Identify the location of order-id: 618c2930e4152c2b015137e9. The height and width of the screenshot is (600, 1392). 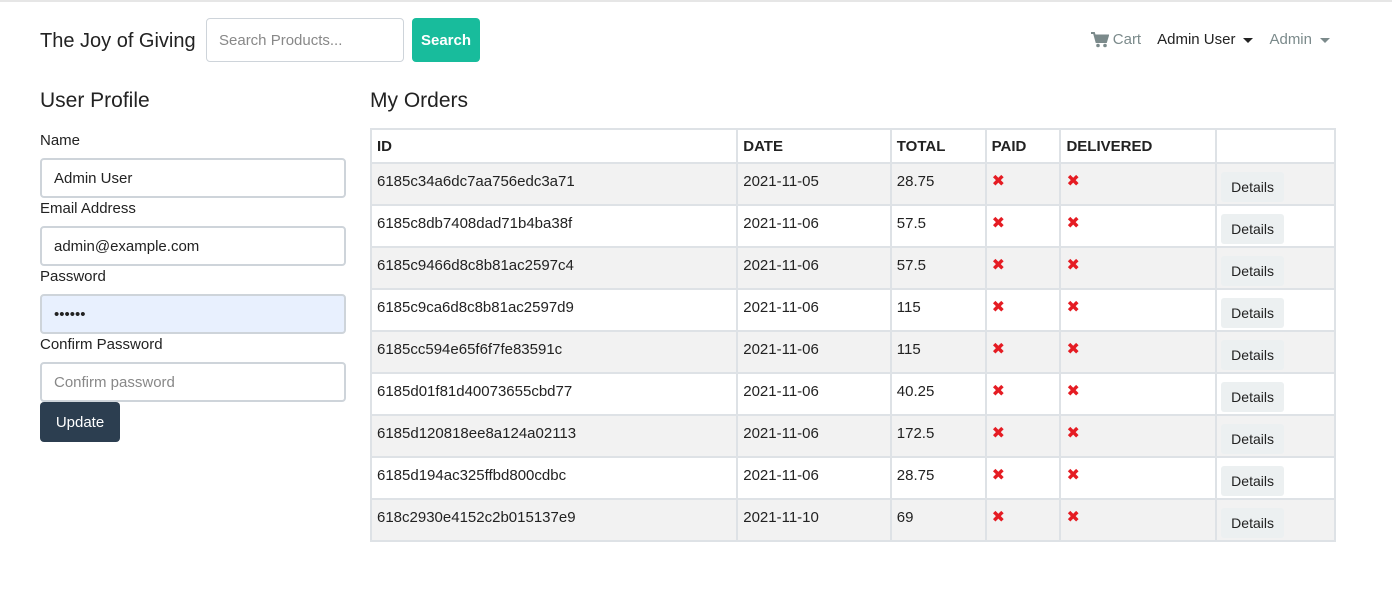
(554, 520).